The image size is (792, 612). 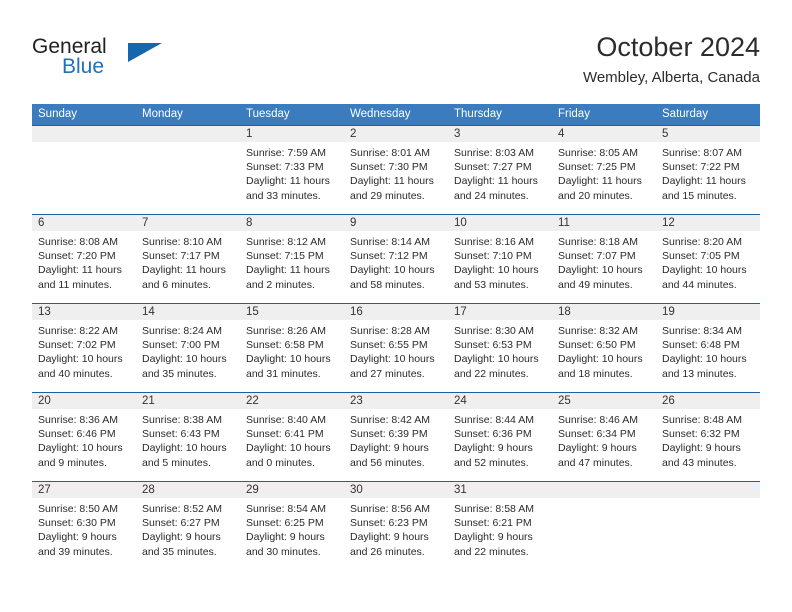 I want to click on weekday-header-tuesday: Tuesday, so click(x=268, y=114).